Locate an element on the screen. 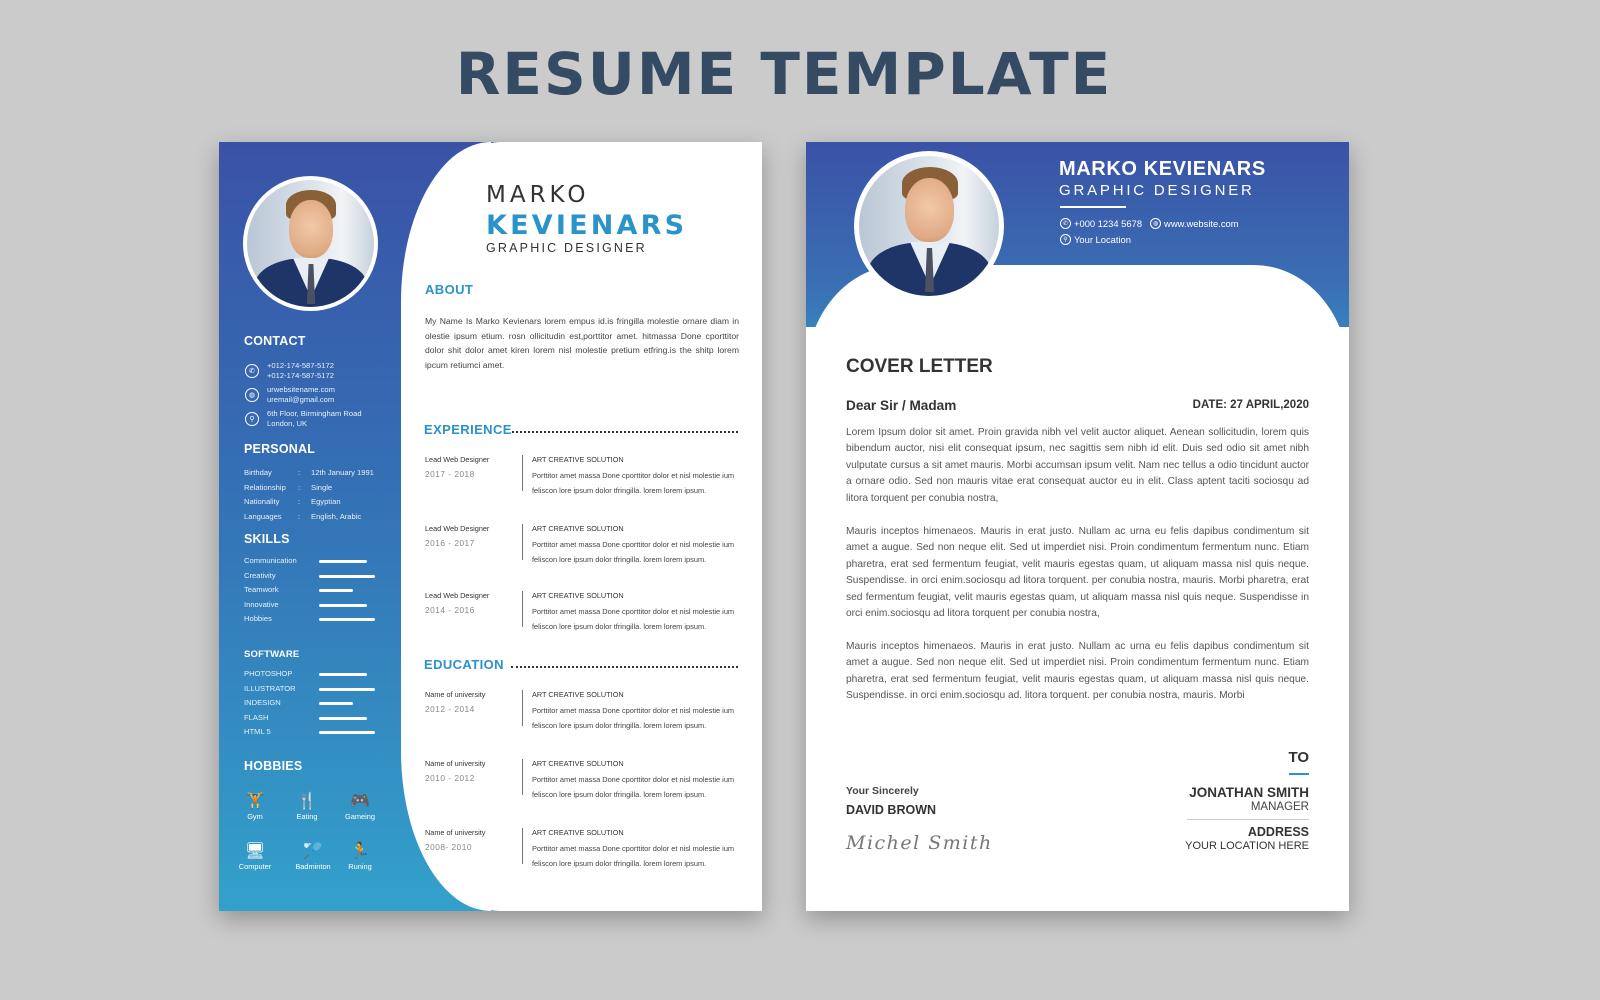  skill-label: Innovative is located at coordinates (261, 604).